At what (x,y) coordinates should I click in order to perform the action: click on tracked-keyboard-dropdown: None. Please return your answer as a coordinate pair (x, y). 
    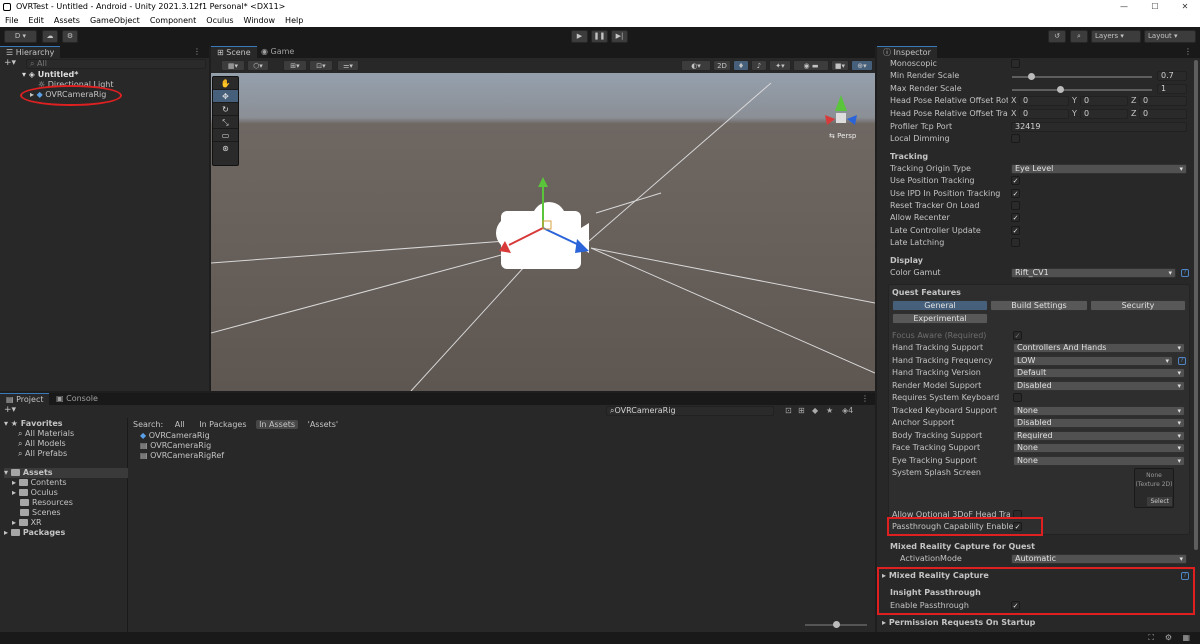
    Looking at the image, I should click on (1099, 411).